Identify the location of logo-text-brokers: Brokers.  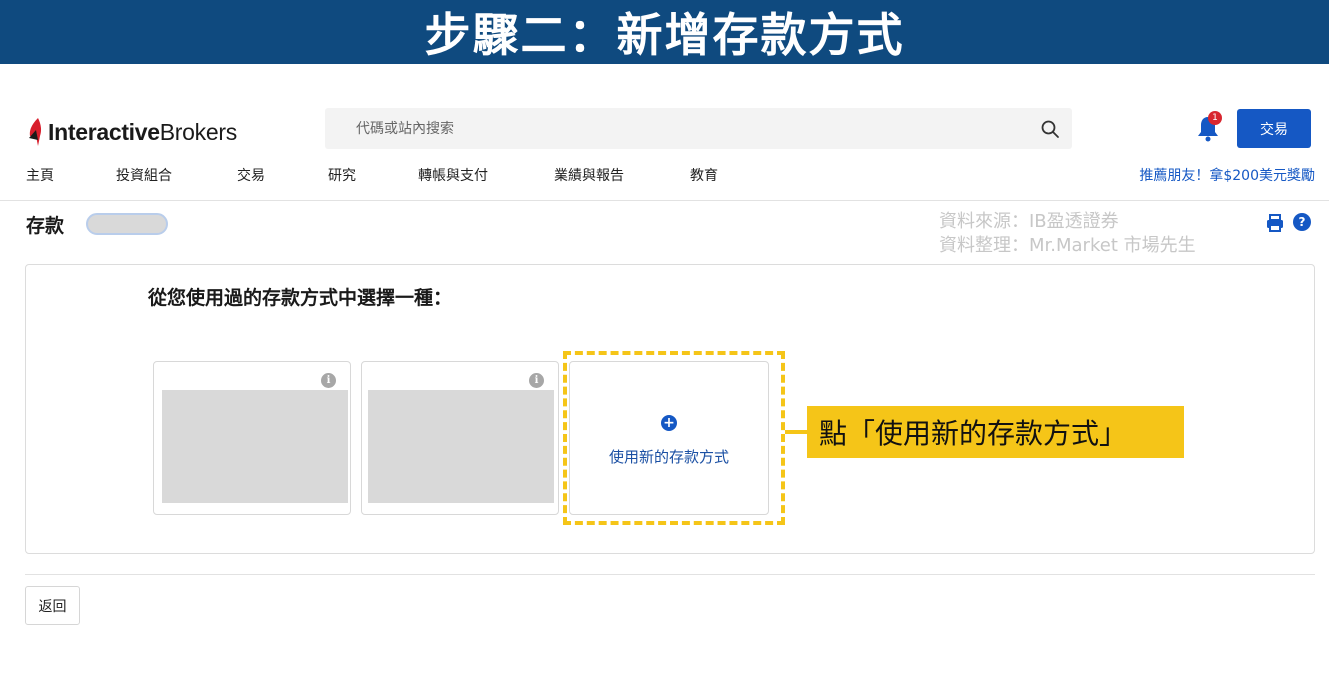
(198, 131).